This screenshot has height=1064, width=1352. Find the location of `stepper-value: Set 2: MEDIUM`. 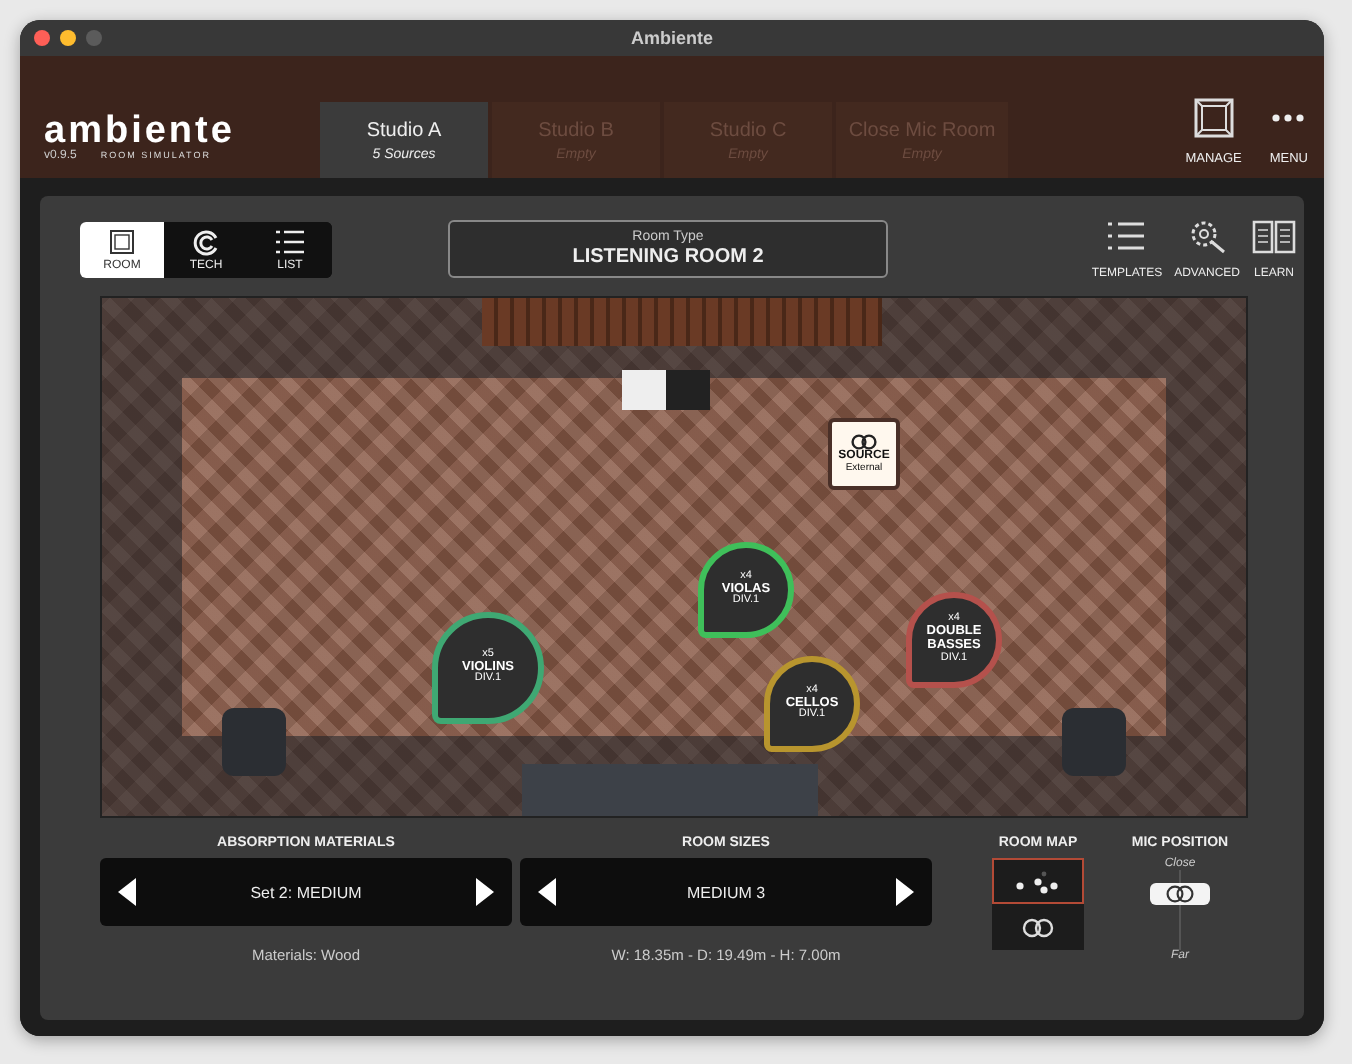

stepper-value: Set 2: MEDIUM is located at coordinates (306, 892).